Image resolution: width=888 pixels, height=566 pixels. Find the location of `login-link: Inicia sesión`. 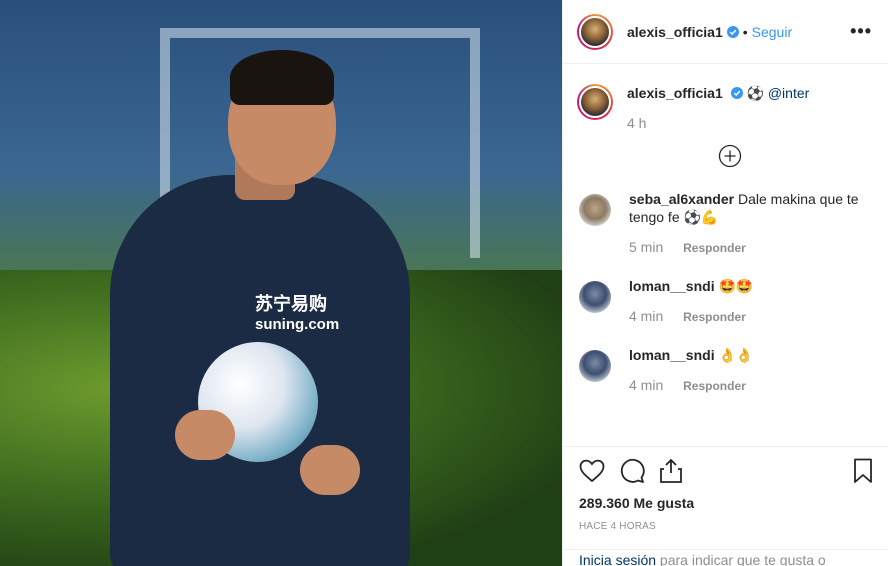

login-link: Inicia sesión is located at coordinates (617, 559).